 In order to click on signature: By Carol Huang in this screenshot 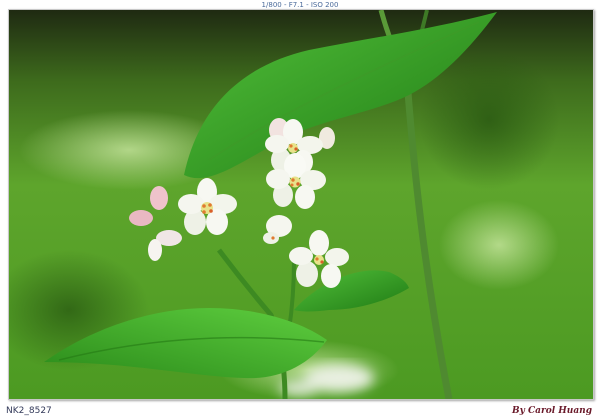, I will do `click(552, 411)`.